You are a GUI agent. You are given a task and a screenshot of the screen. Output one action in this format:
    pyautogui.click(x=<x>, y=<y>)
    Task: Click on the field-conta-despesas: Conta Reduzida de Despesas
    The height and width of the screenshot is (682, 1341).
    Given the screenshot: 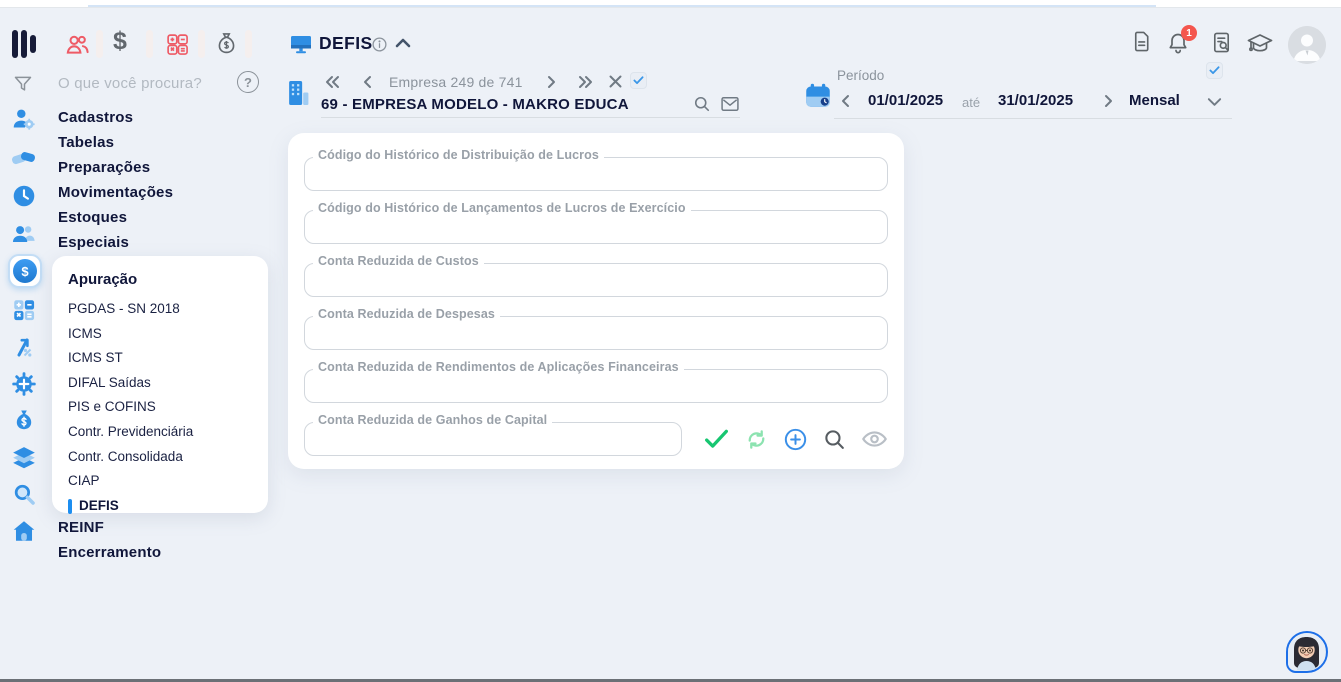 What is the action you would take?
    pyautogui.click(x=596, y=328)
    